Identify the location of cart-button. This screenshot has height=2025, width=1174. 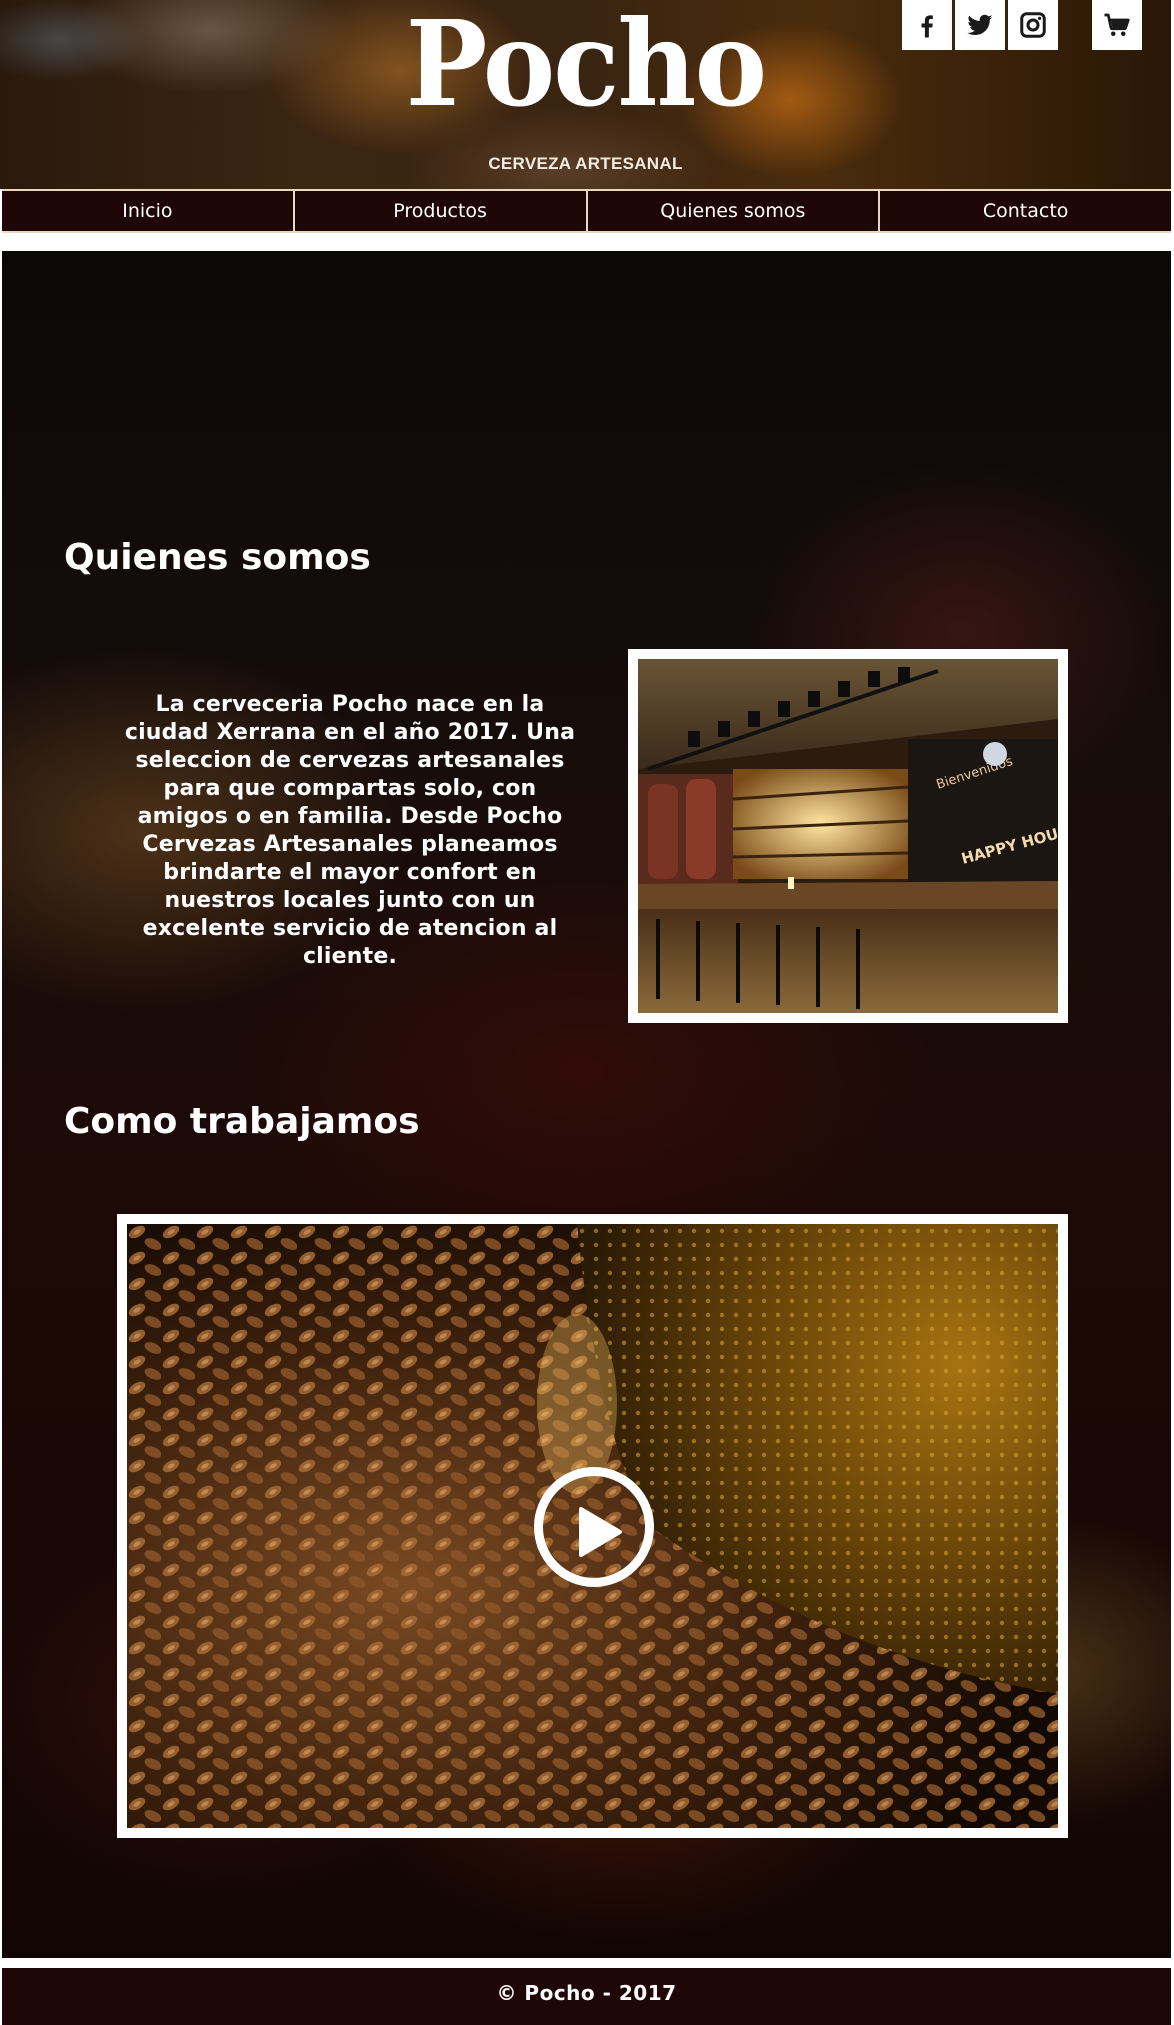
(1117, 25).